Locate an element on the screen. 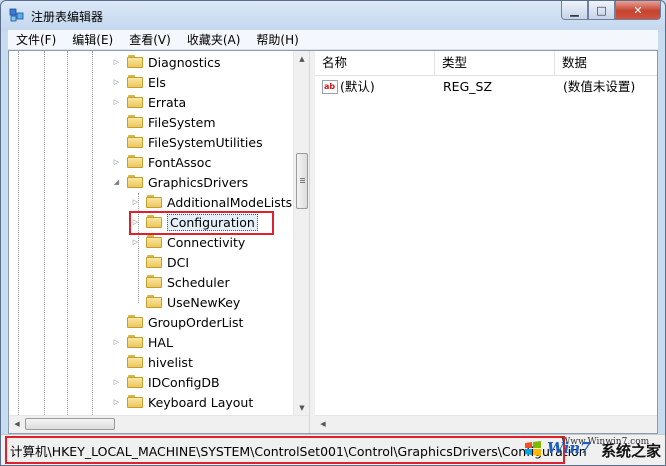  scroll-down-button: ▼ is located at coordinates (302, 408).